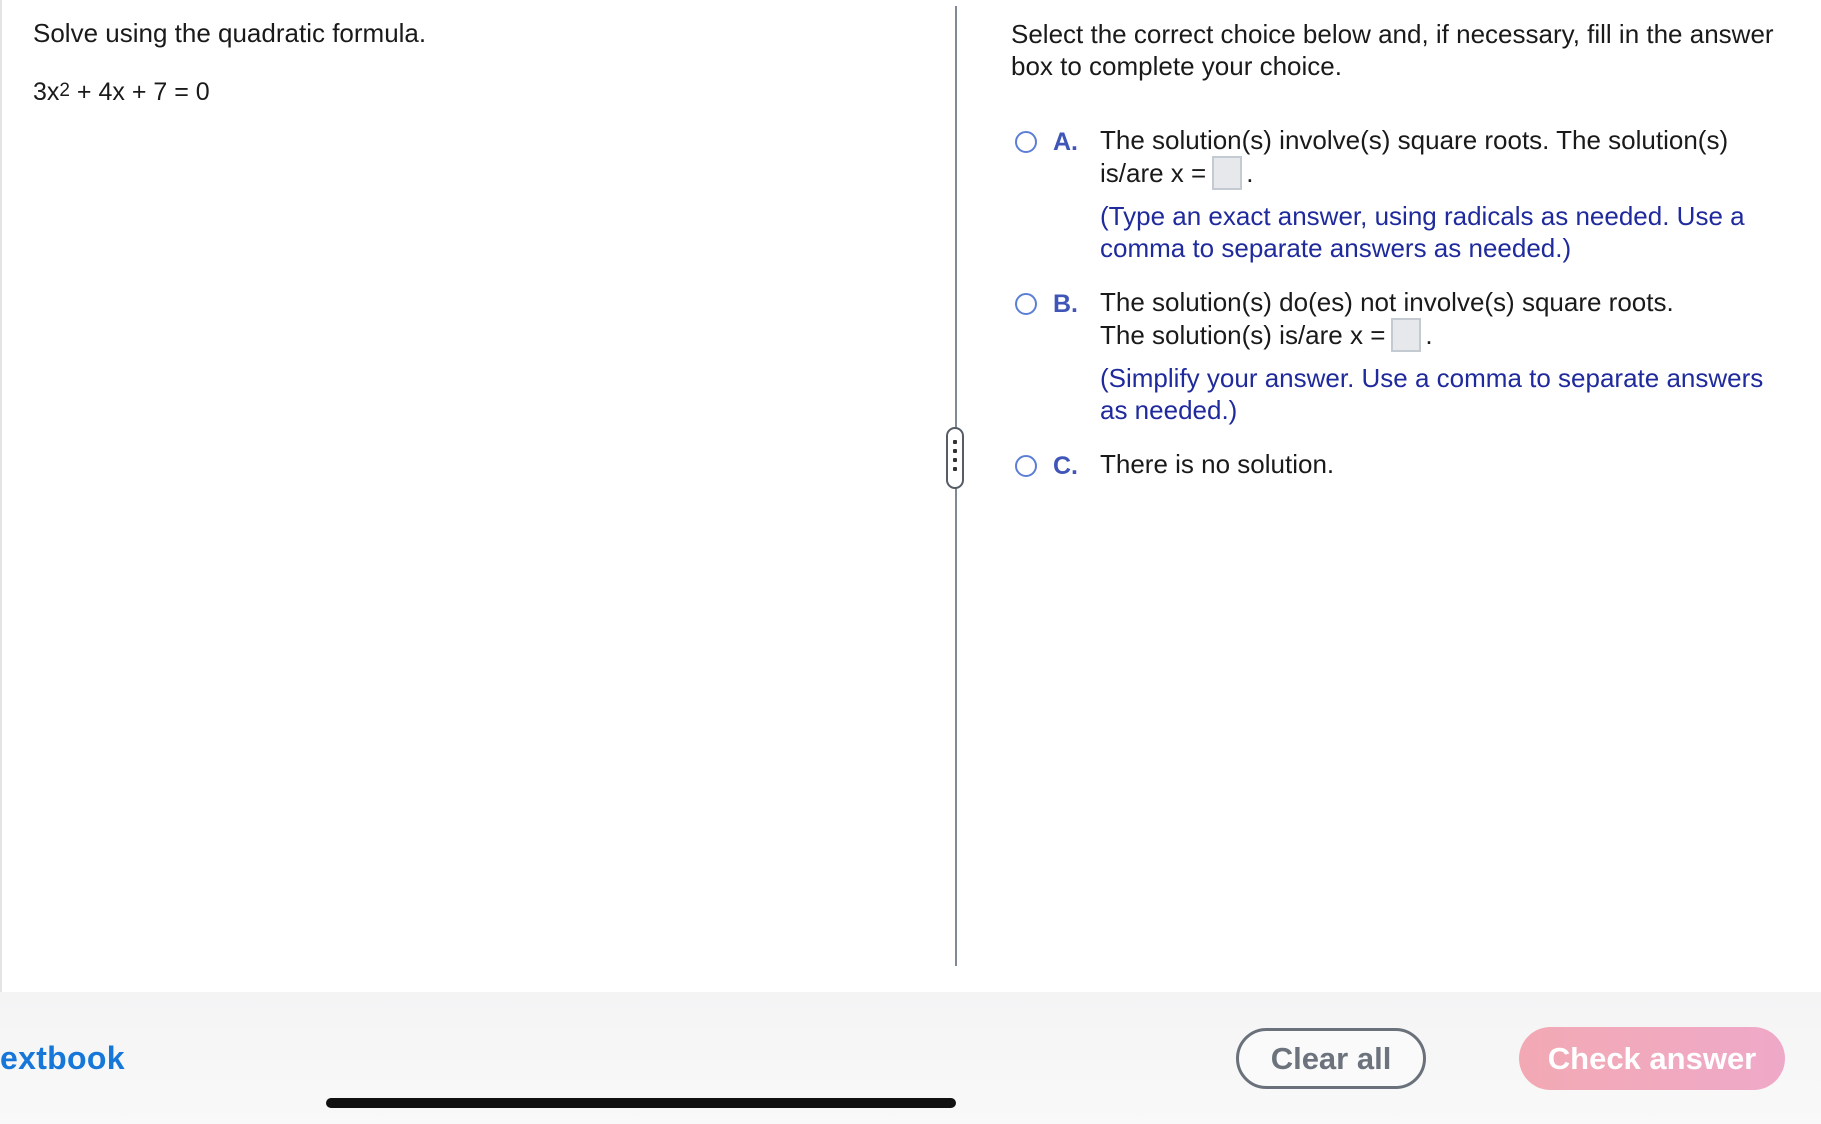 The image size is (1821, 1124). Describe the element at coordinates (1065, 304) in the screenshot. I see `choice-b-letter: B.` at that location.